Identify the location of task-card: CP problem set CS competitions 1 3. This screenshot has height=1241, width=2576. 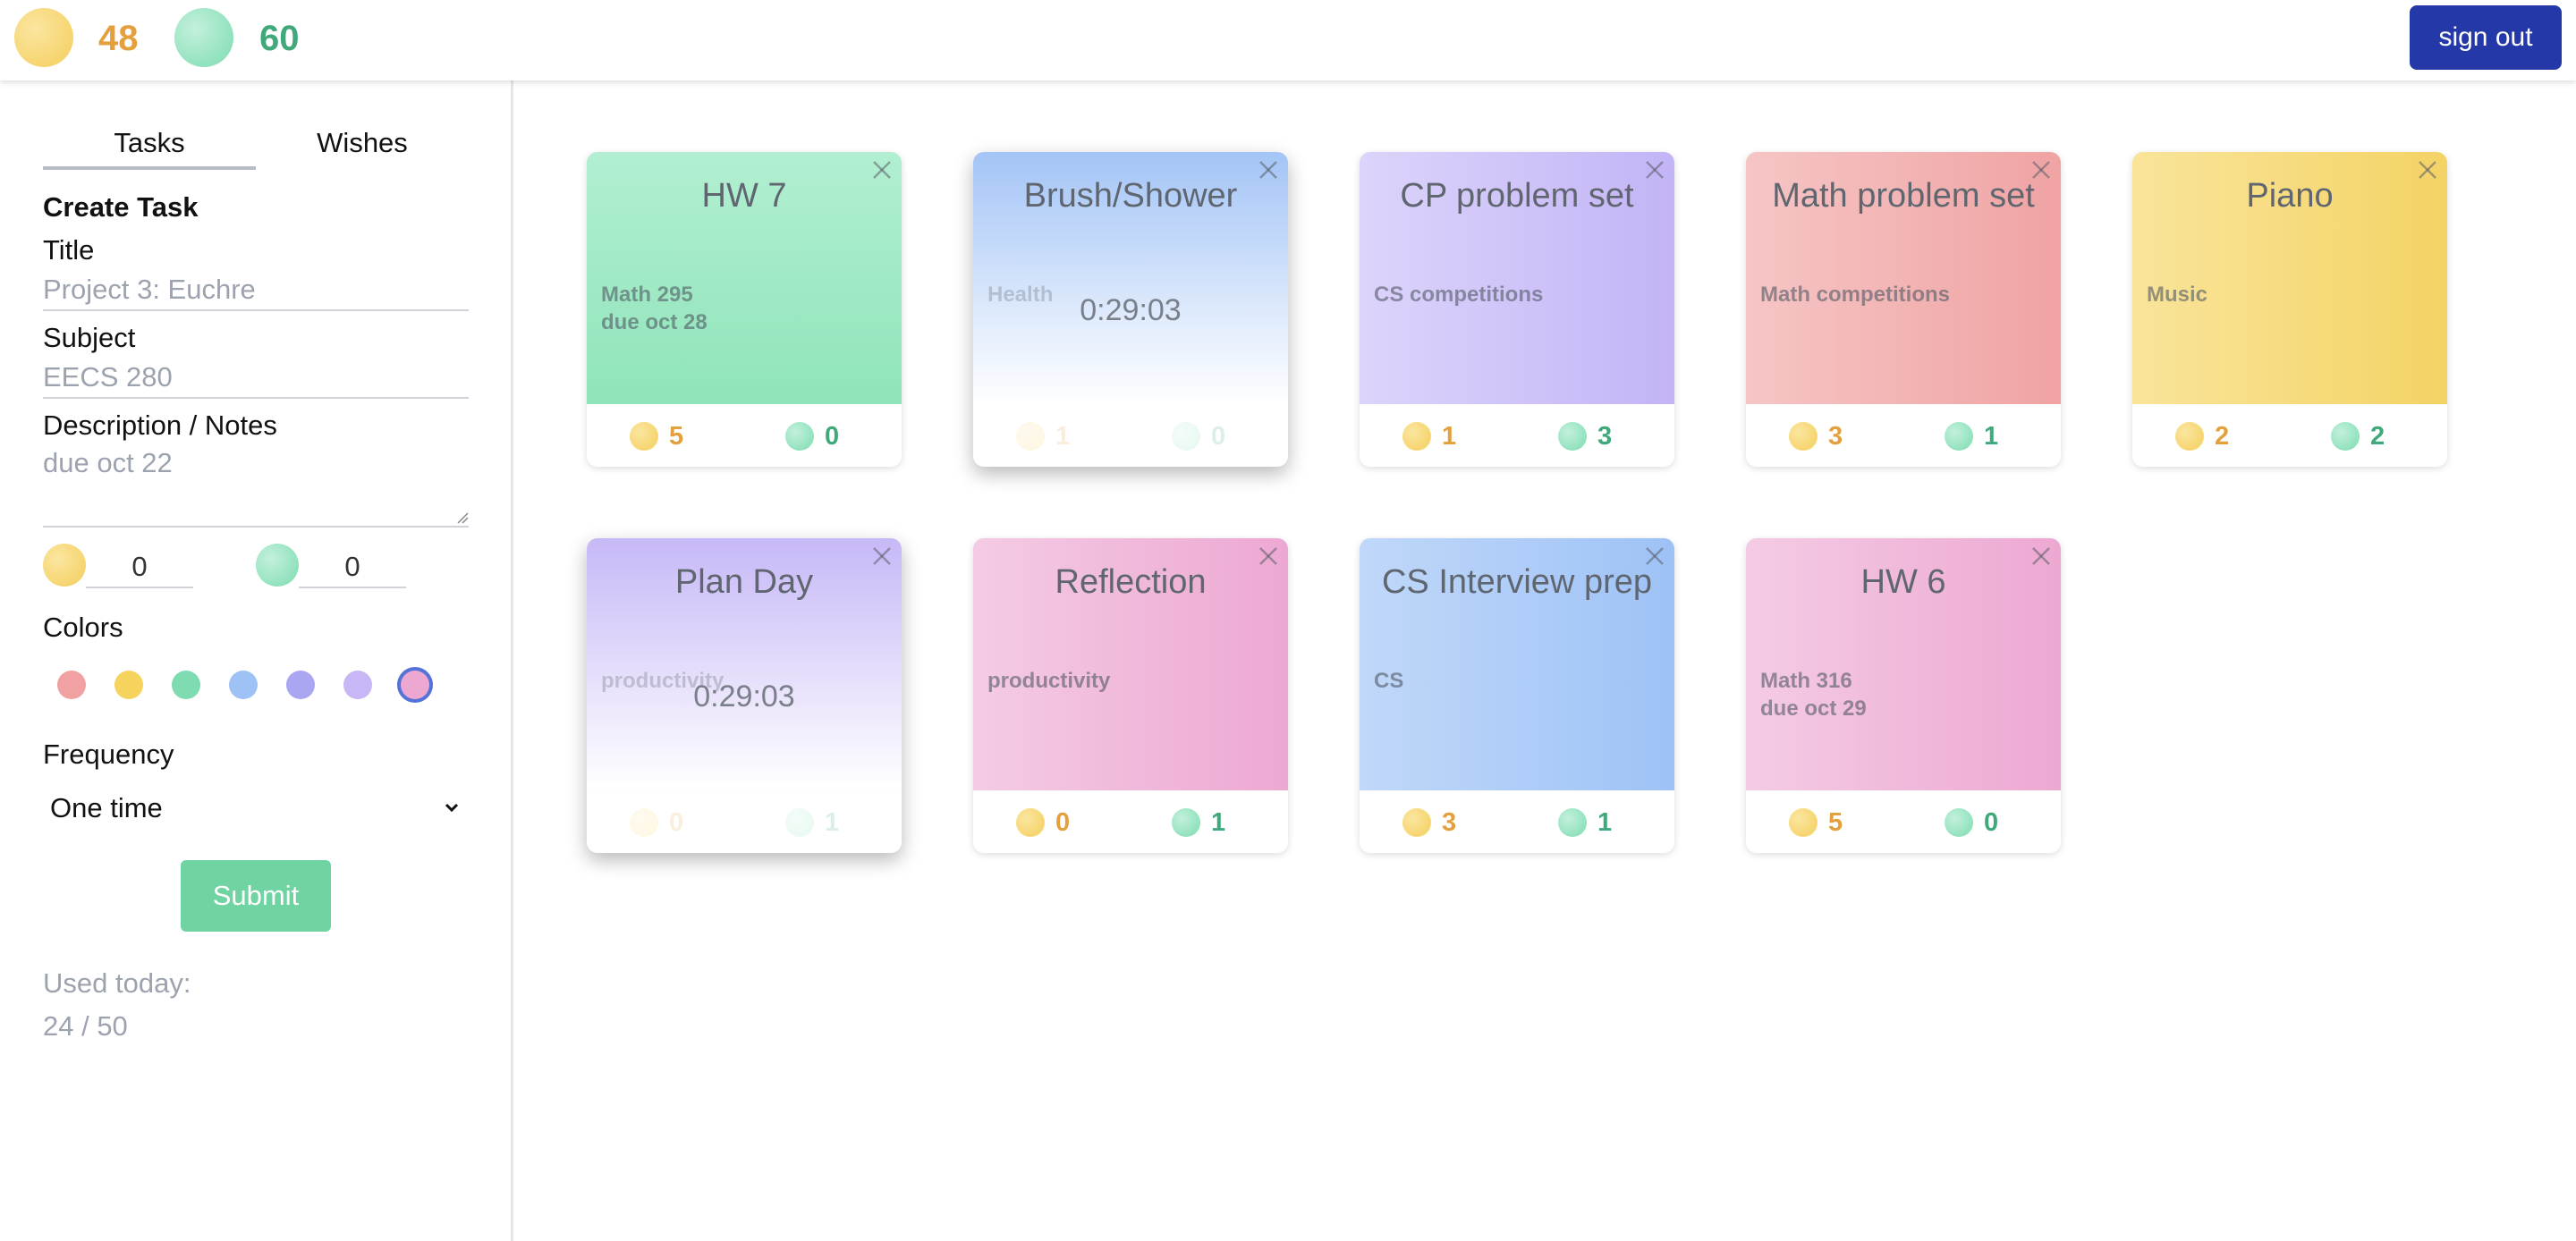
(1517, 309).